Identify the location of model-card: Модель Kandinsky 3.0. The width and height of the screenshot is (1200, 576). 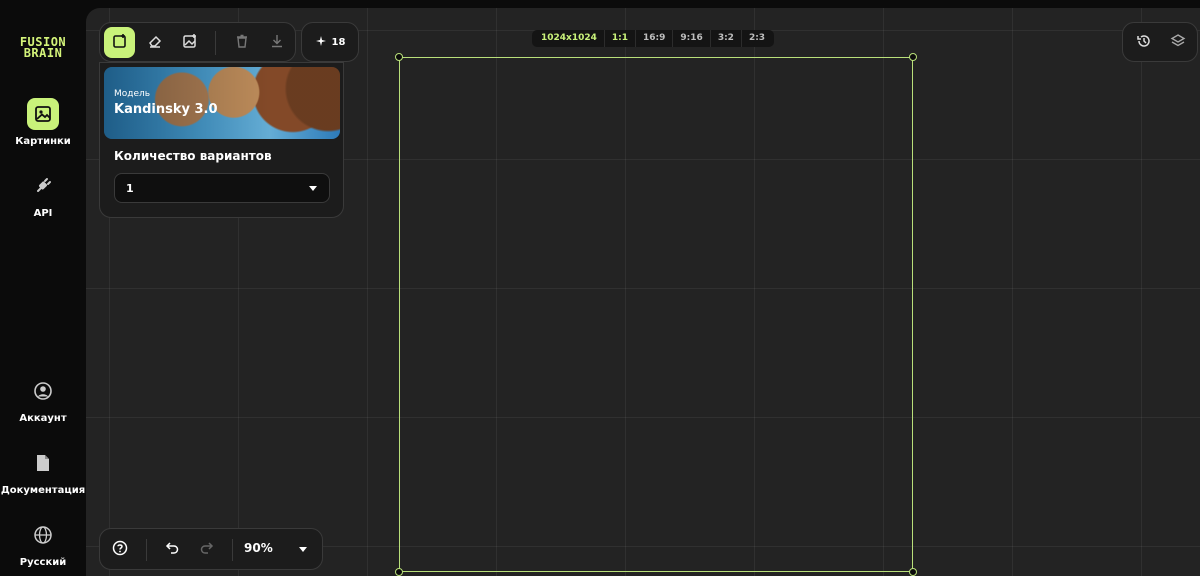
(222, 103).